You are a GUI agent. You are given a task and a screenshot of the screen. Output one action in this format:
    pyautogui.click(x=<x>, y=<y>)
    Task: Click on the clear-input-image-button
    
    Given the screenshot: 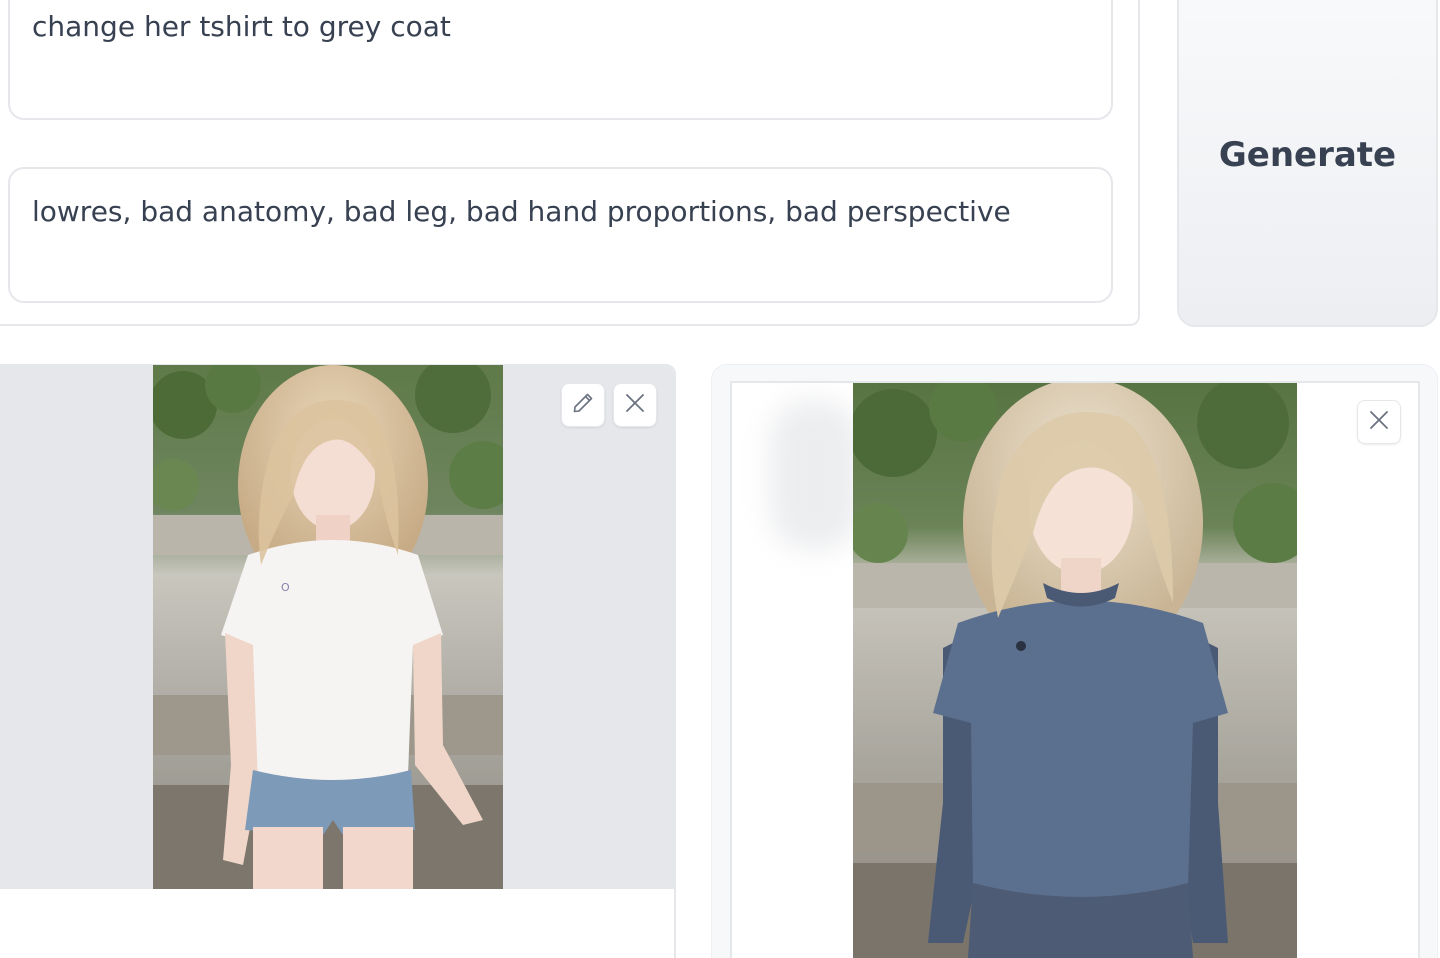 What is the action you would take?
    pyautogui.click(x=635, y=405)
    